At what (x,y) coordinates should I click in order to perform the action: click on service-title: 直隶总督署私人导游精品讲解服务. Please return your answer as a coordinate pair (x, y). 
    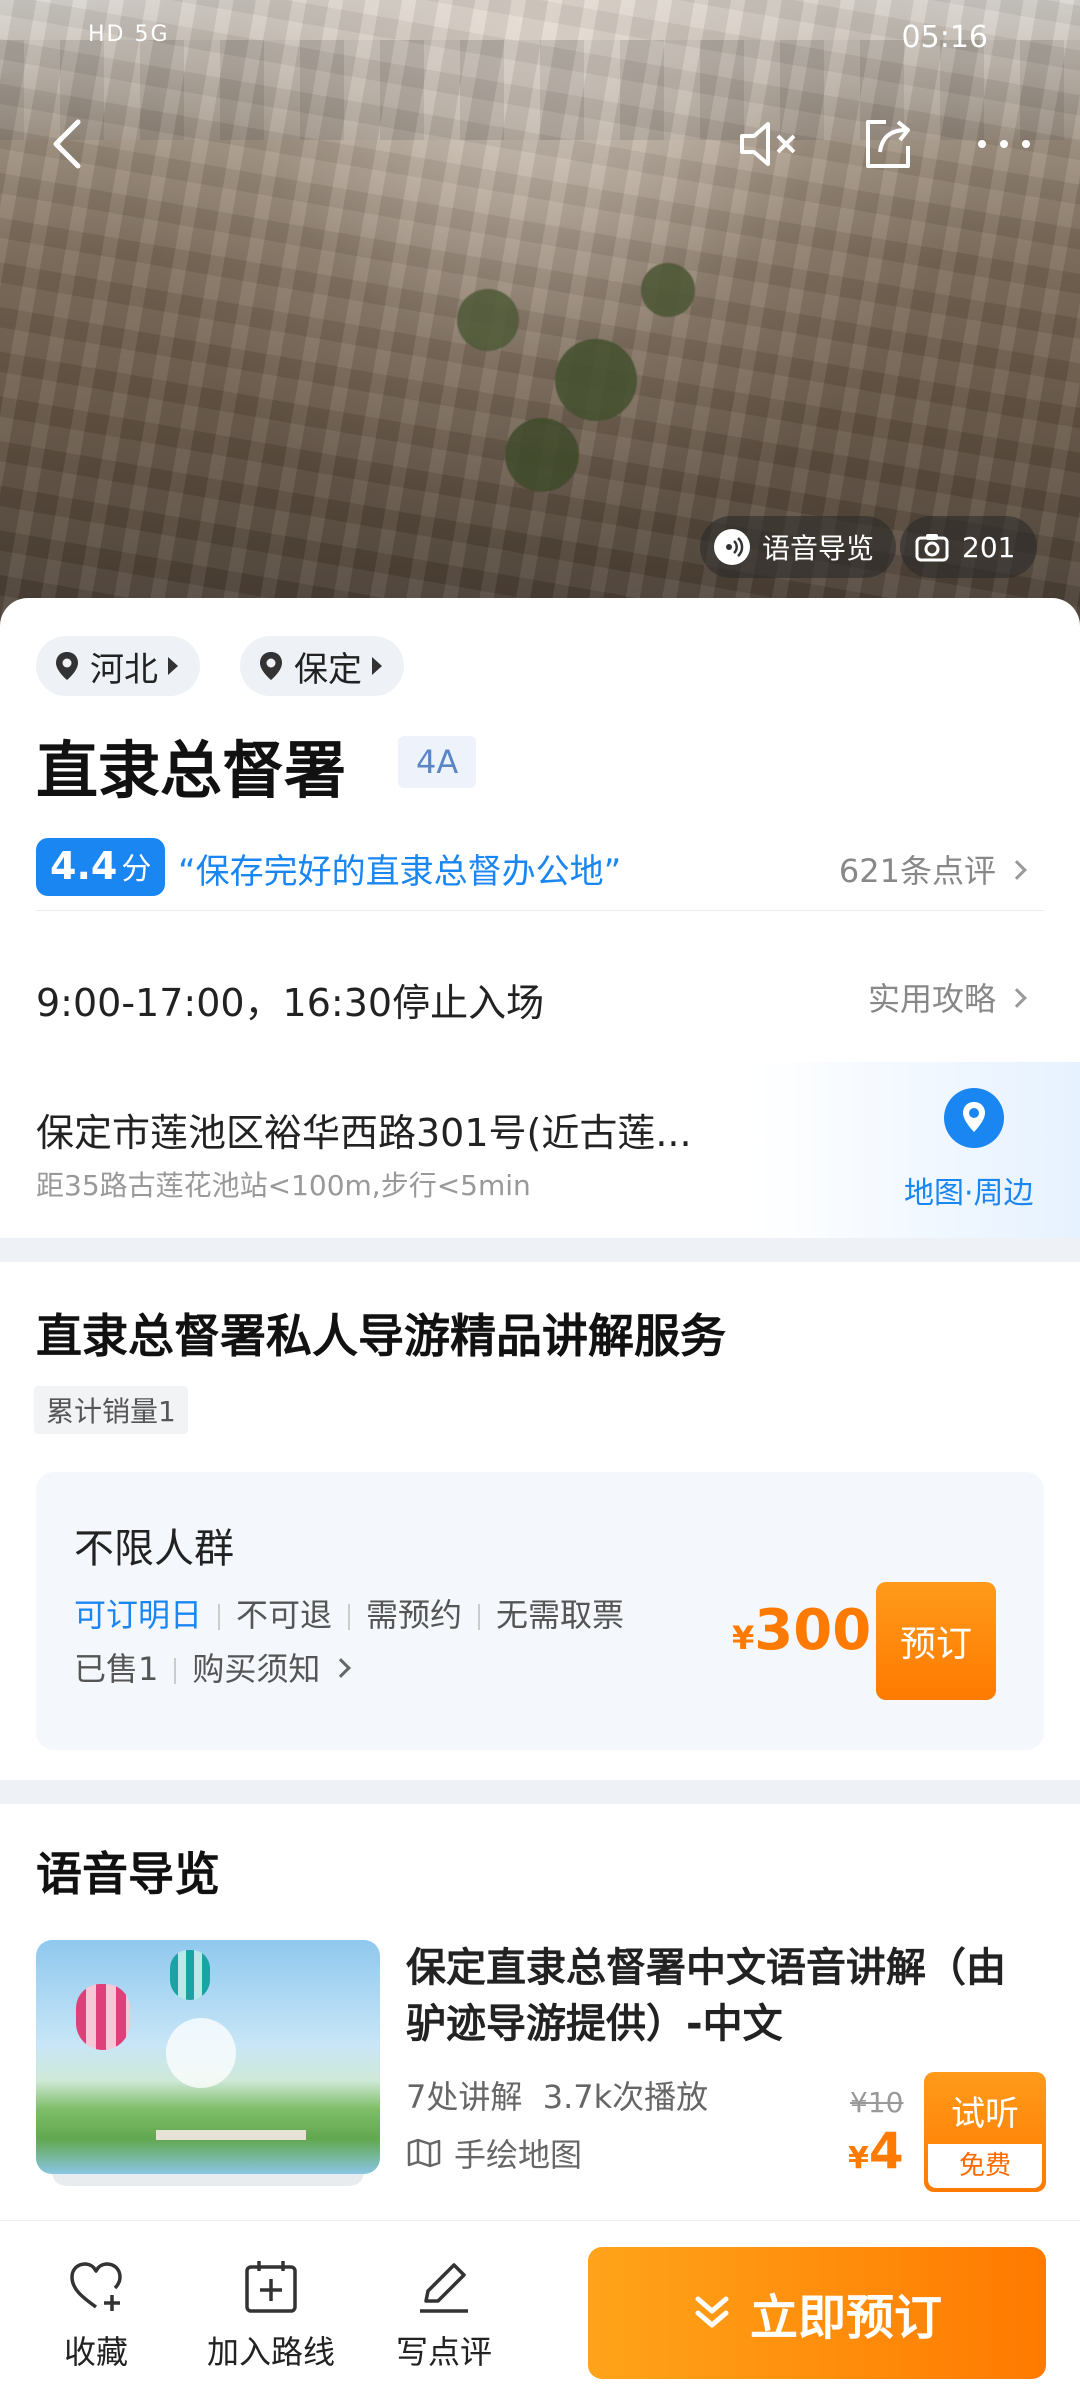
    Looking at the image, I should click on (381, 1333).